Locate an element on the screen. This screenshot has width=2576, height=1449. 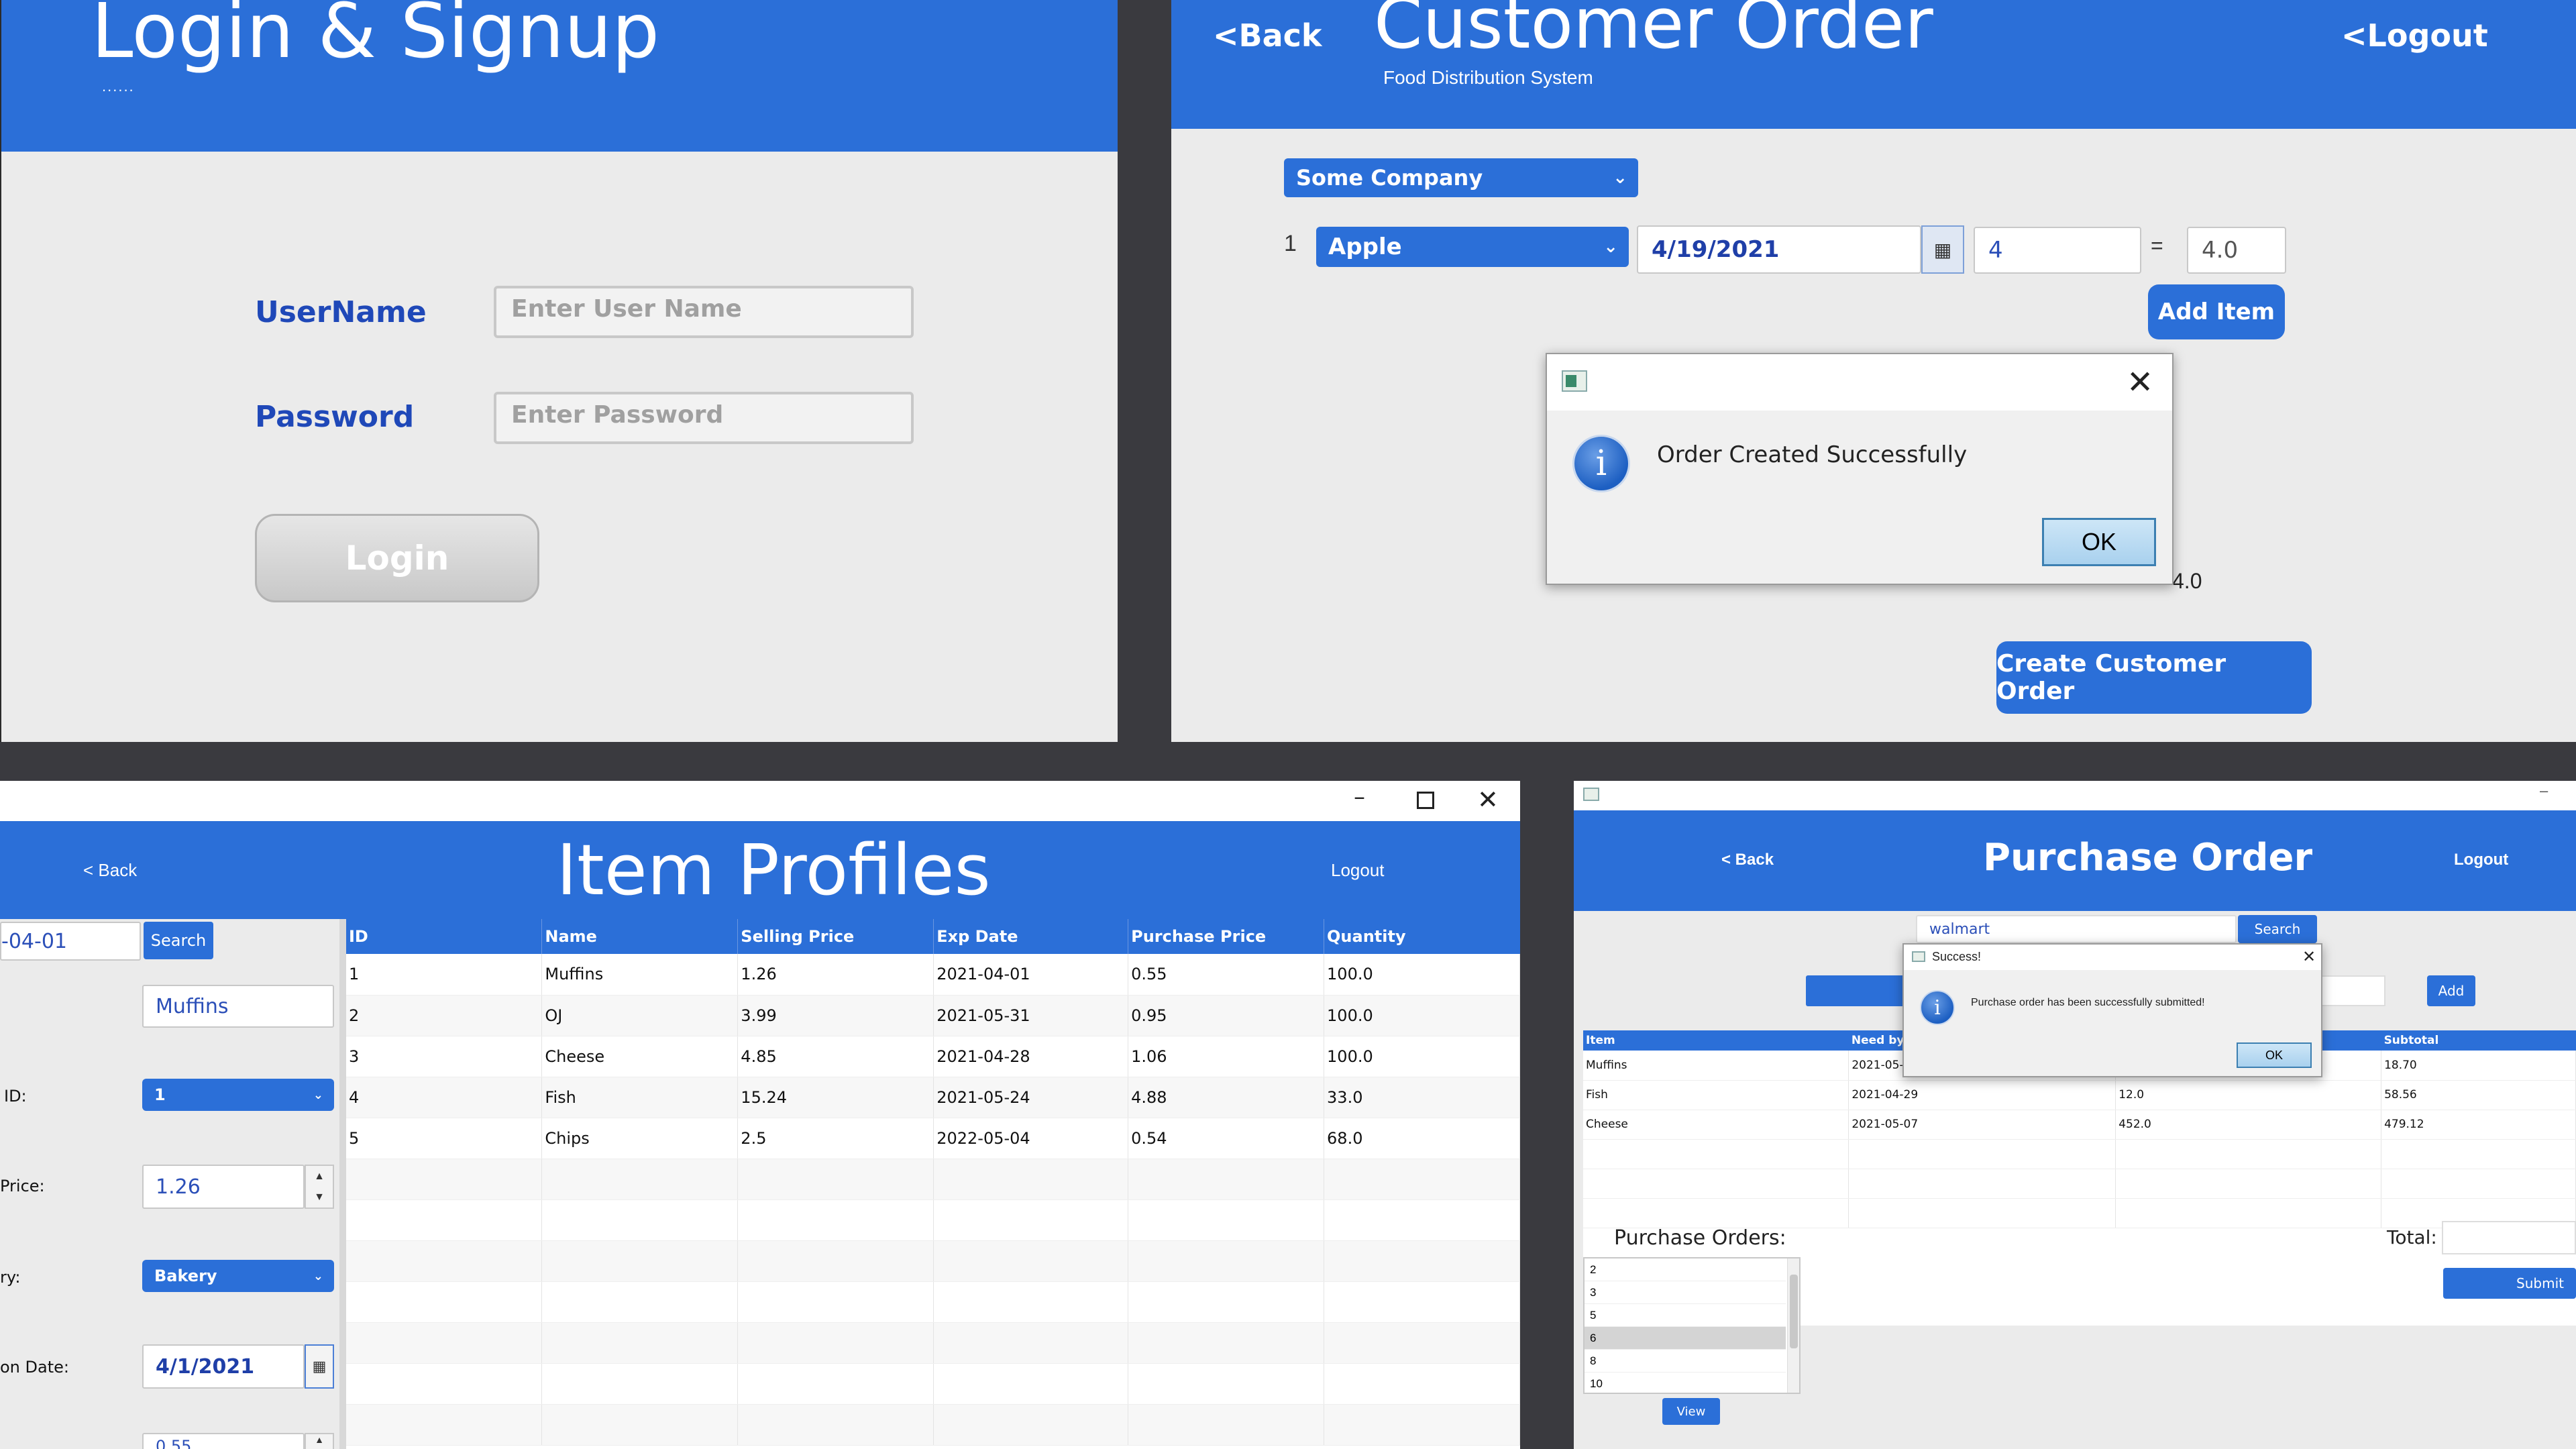
purchase-orders-list: 2 3 5 6 8 10 is located at coordinates (1692, 1326).